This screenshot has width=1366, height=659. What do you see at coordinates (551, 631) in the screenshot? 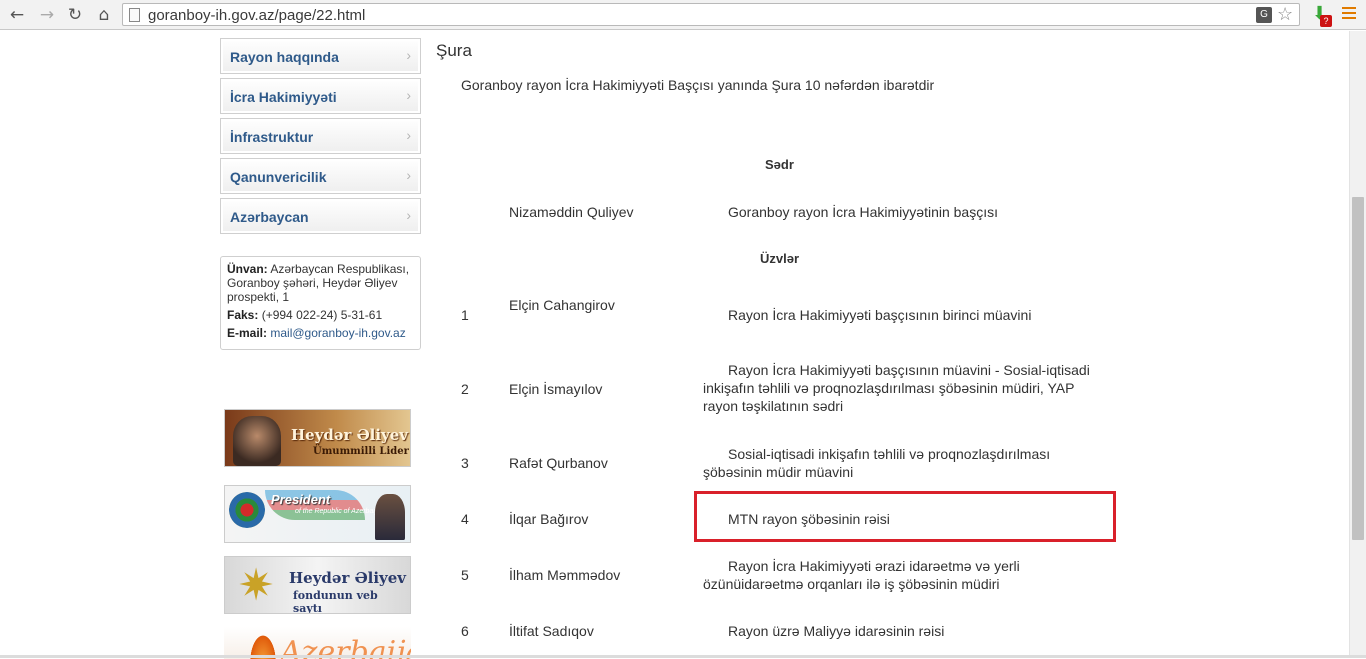
I see `member-name: İltifat Sadıqov` at bounding box center [551, 631].